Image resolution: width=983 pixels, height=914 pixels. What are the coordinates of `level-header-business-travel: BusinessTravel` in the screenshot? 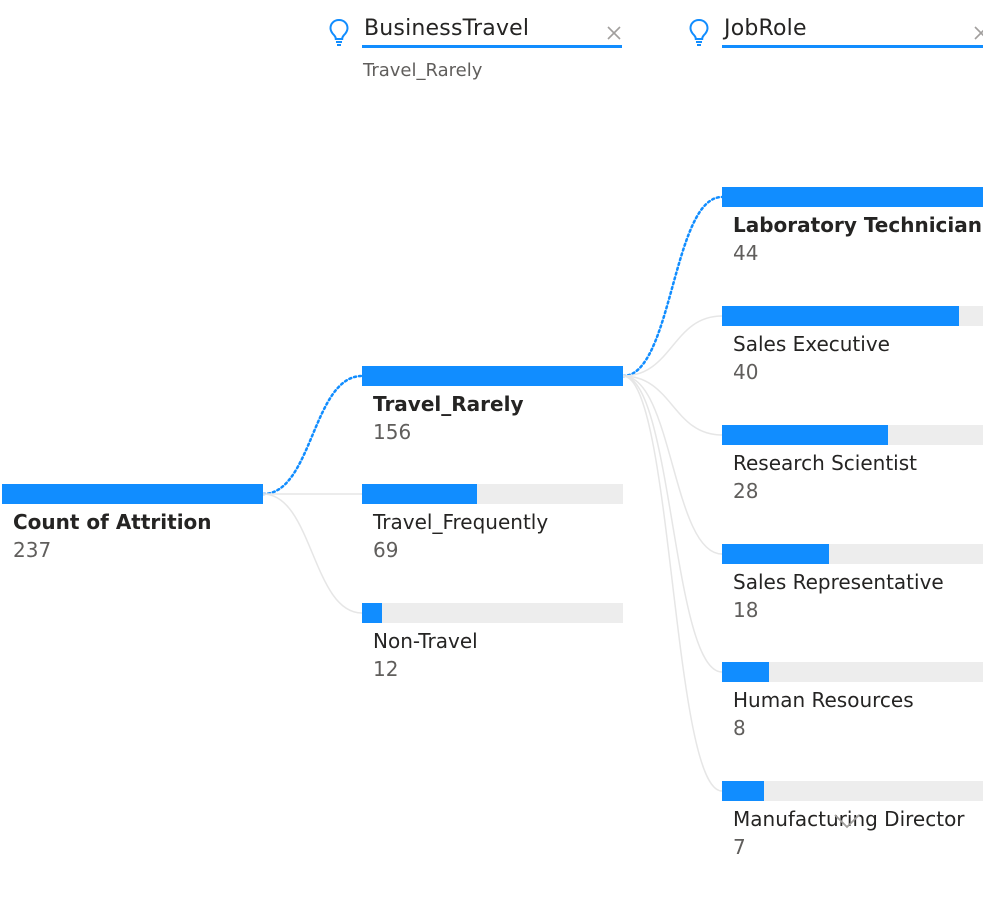 It's located at (475, 28).